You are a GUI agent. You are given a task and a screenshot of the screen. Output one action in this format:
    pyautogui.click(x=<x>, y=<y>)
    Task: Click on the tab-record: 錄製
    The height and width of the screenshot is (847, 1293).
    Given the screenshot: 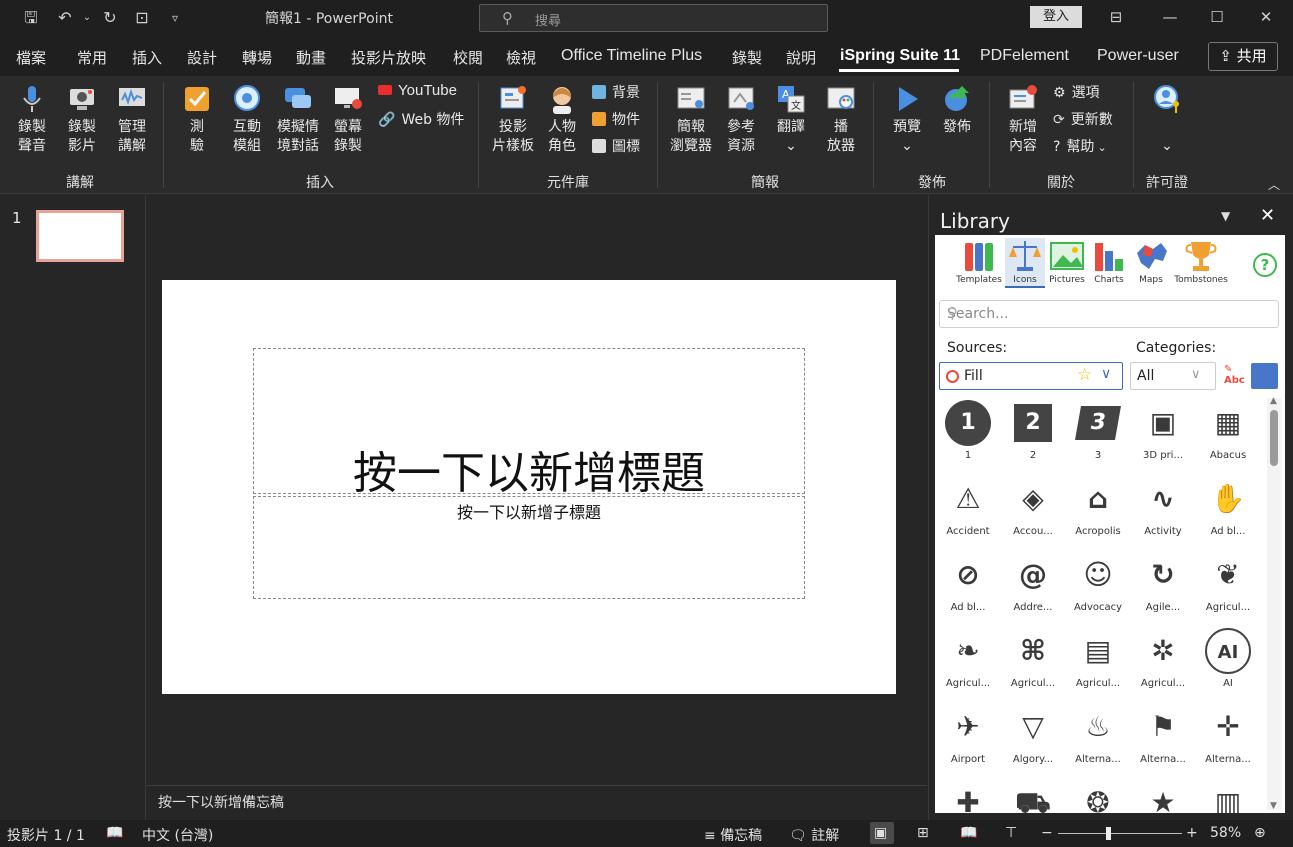 What is the action you would take?
    pyautogui.click(x=747, y=57)
    